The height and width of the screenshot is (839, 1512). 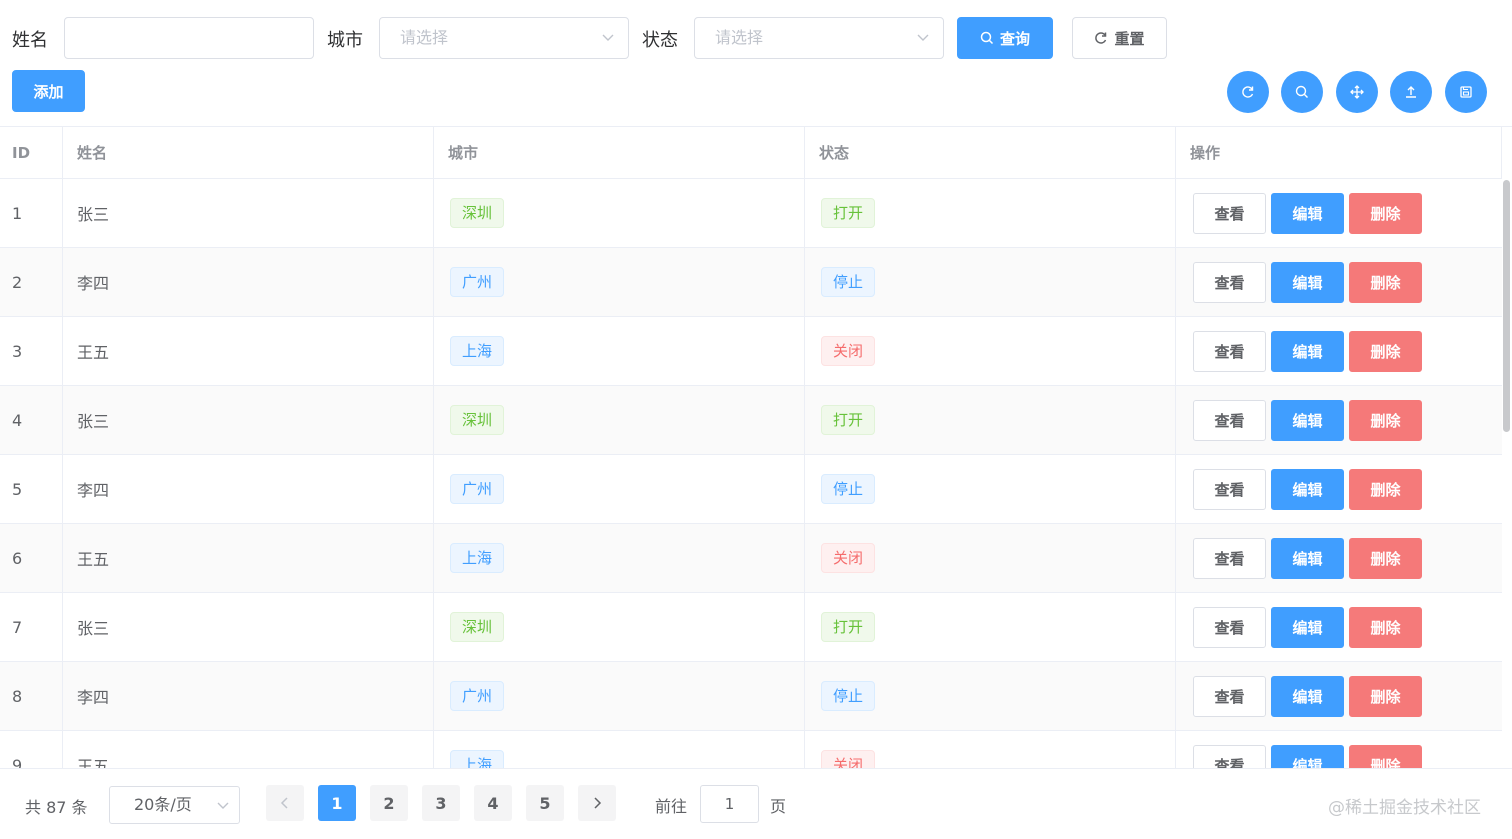 I want to click on page-size-select: 20条/页, so click(x=174, y=805).